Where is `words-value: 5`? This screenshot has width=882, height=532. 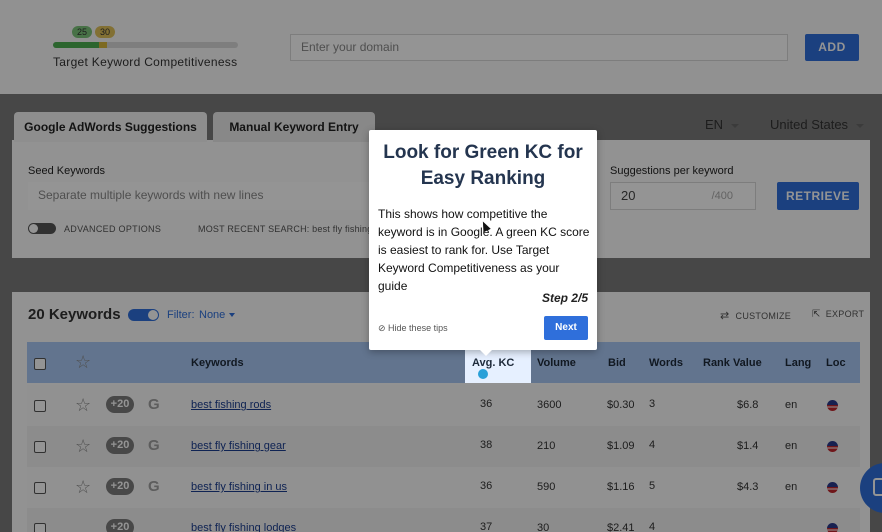
words-value: 5 is located at coordinates (652, 486).